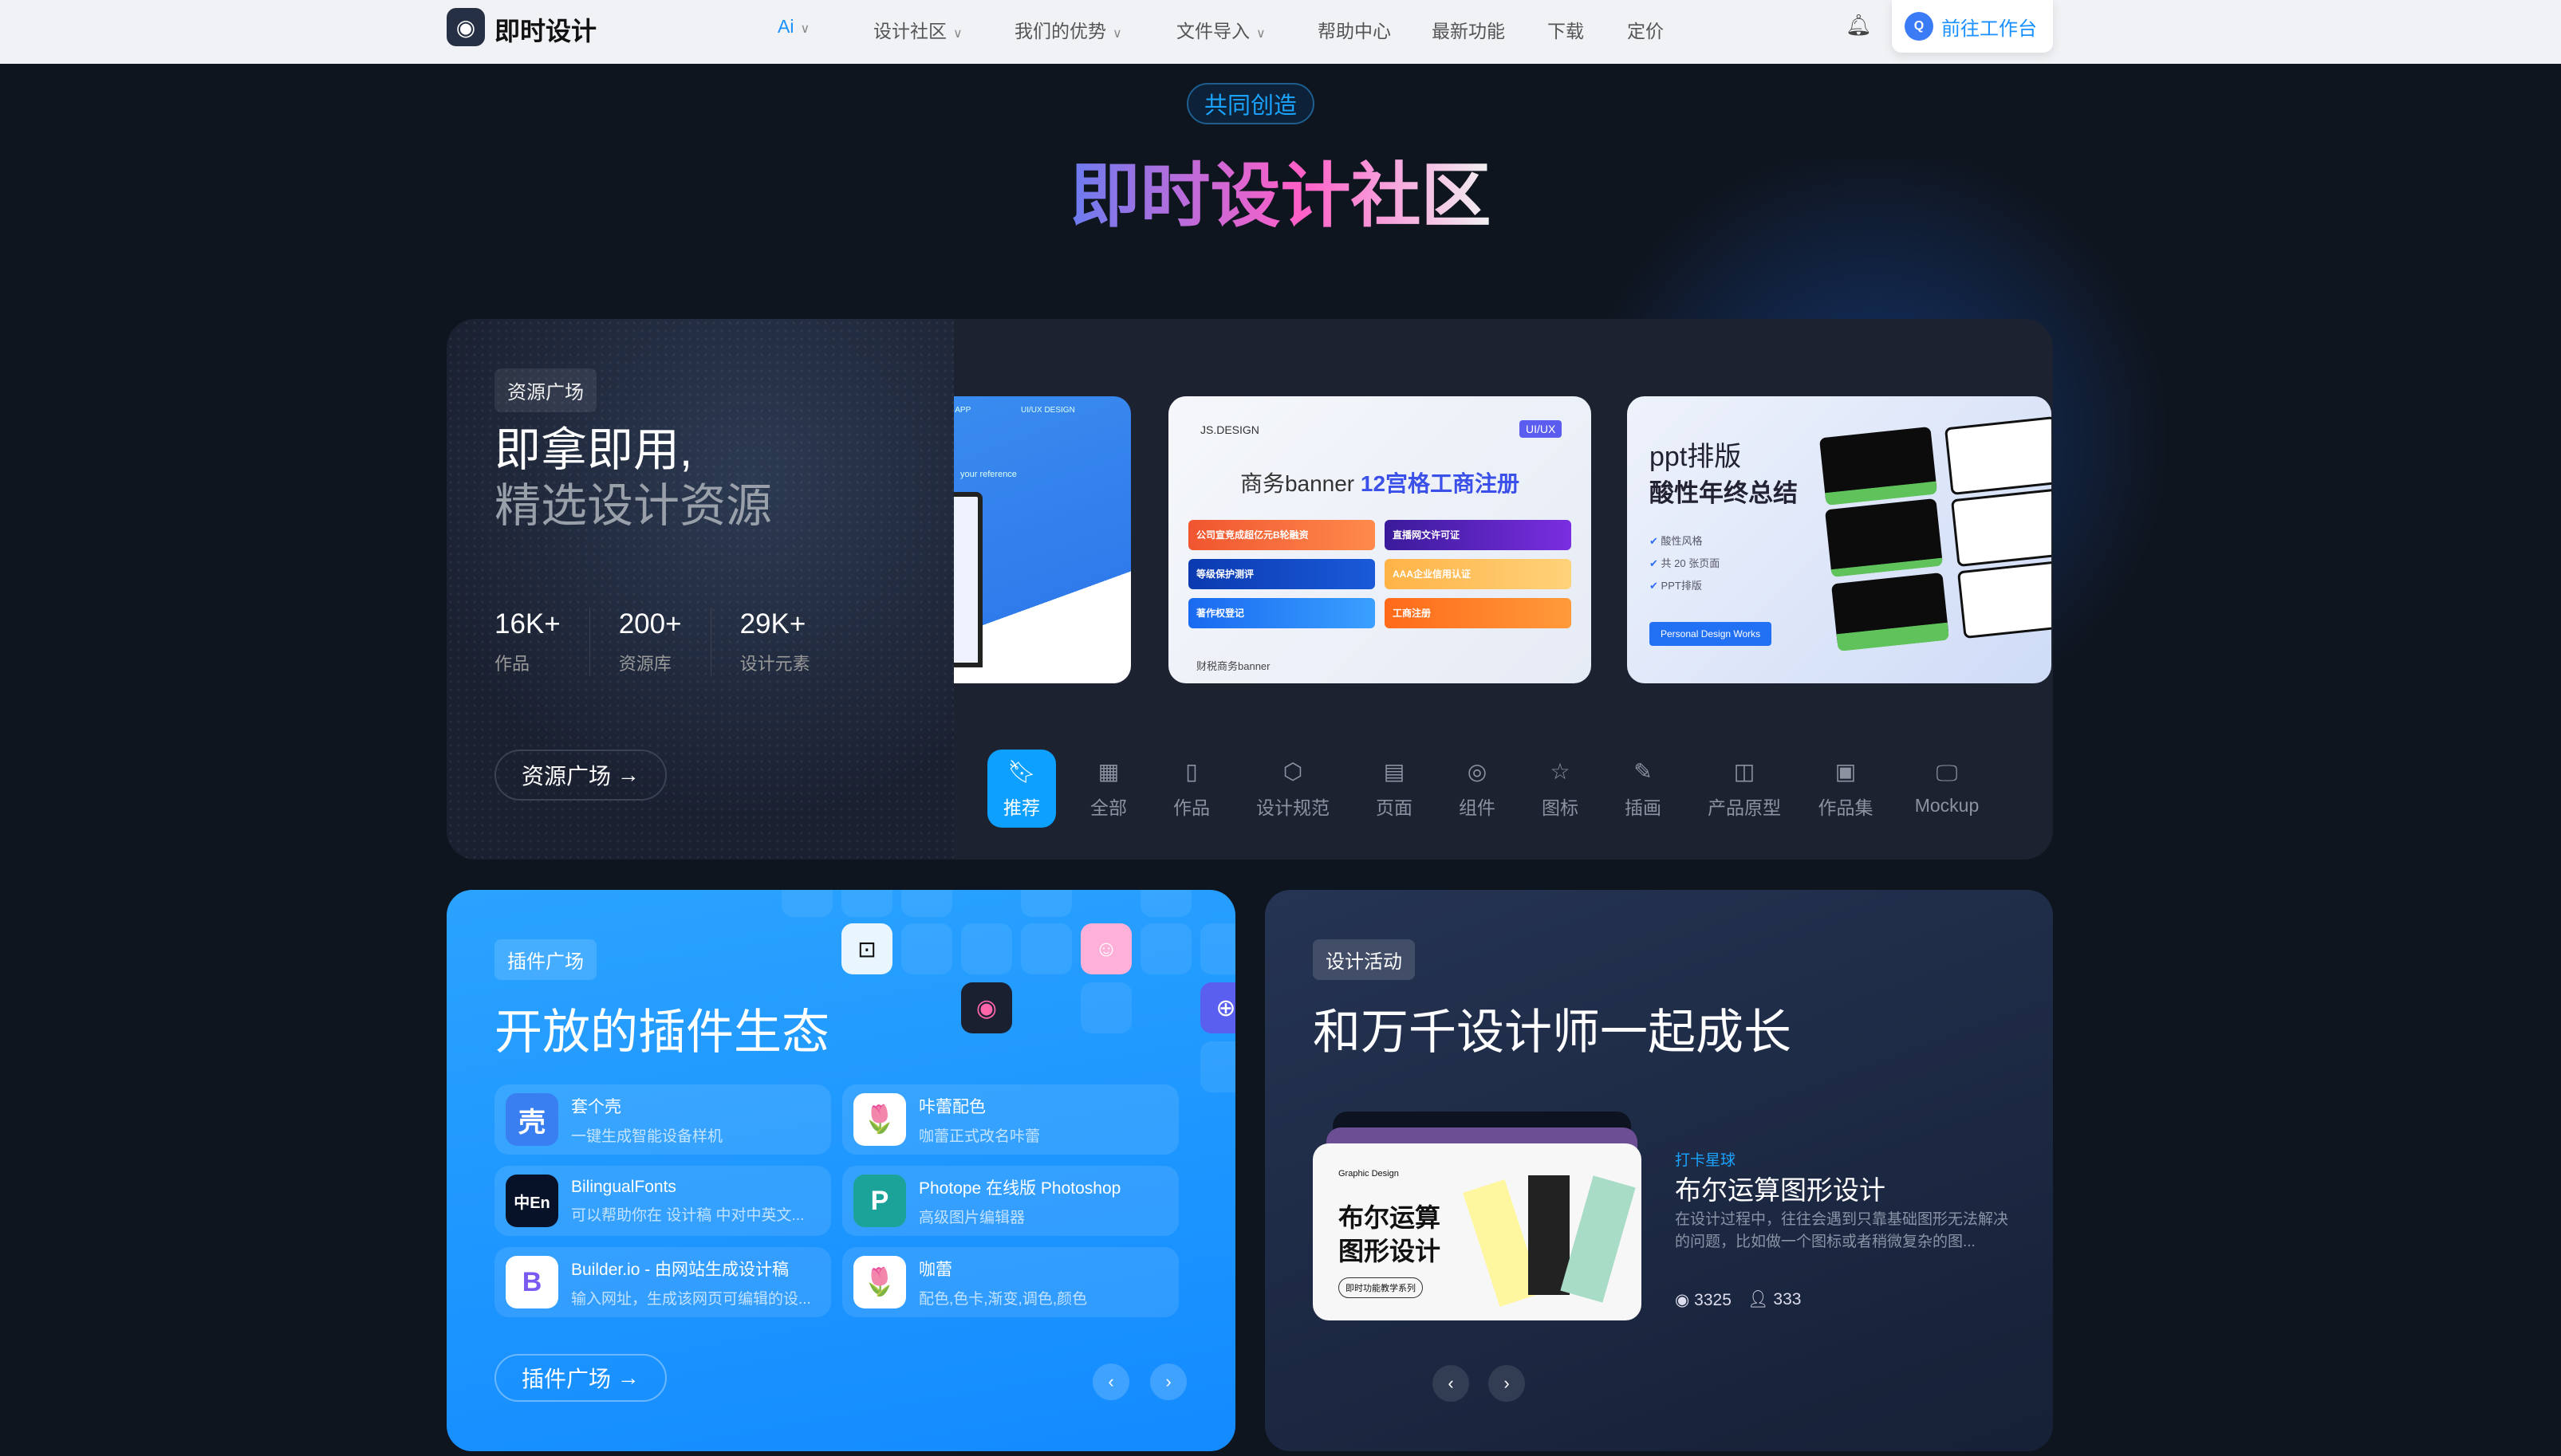 The height and width of the screenshot is (1456, 2561). I want to click on nav-import: 文件导入 ∨, so click(1221, 29).